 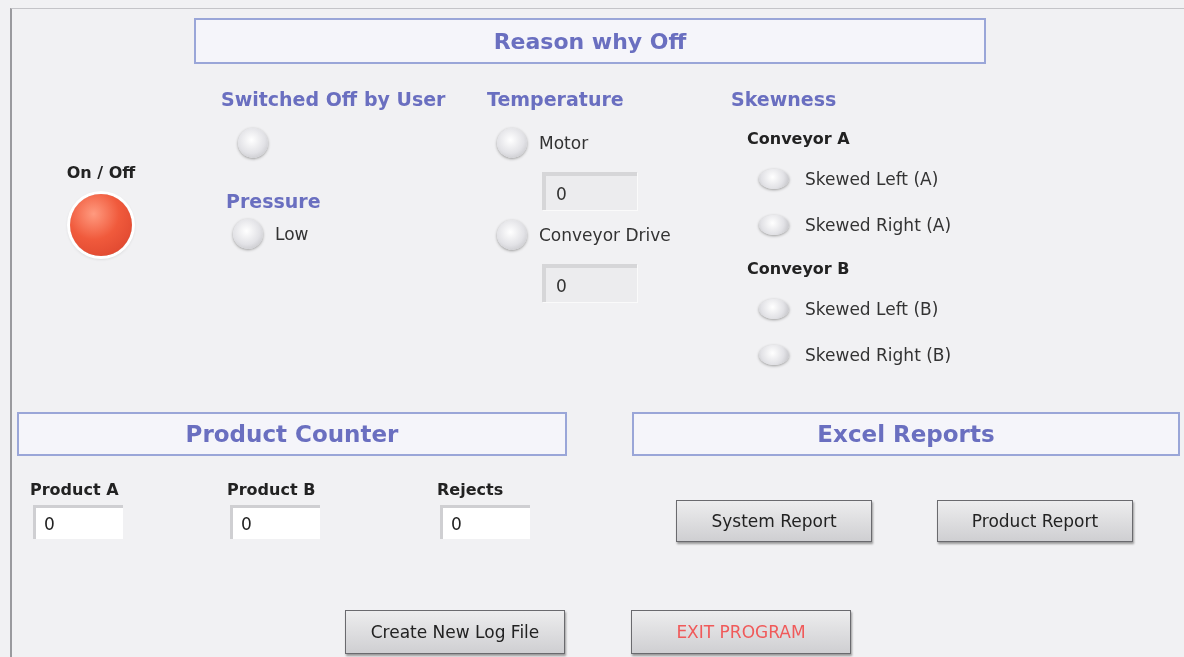 I want to click on indicator-label: Skewed Left (A), so click(x=872, y=179).